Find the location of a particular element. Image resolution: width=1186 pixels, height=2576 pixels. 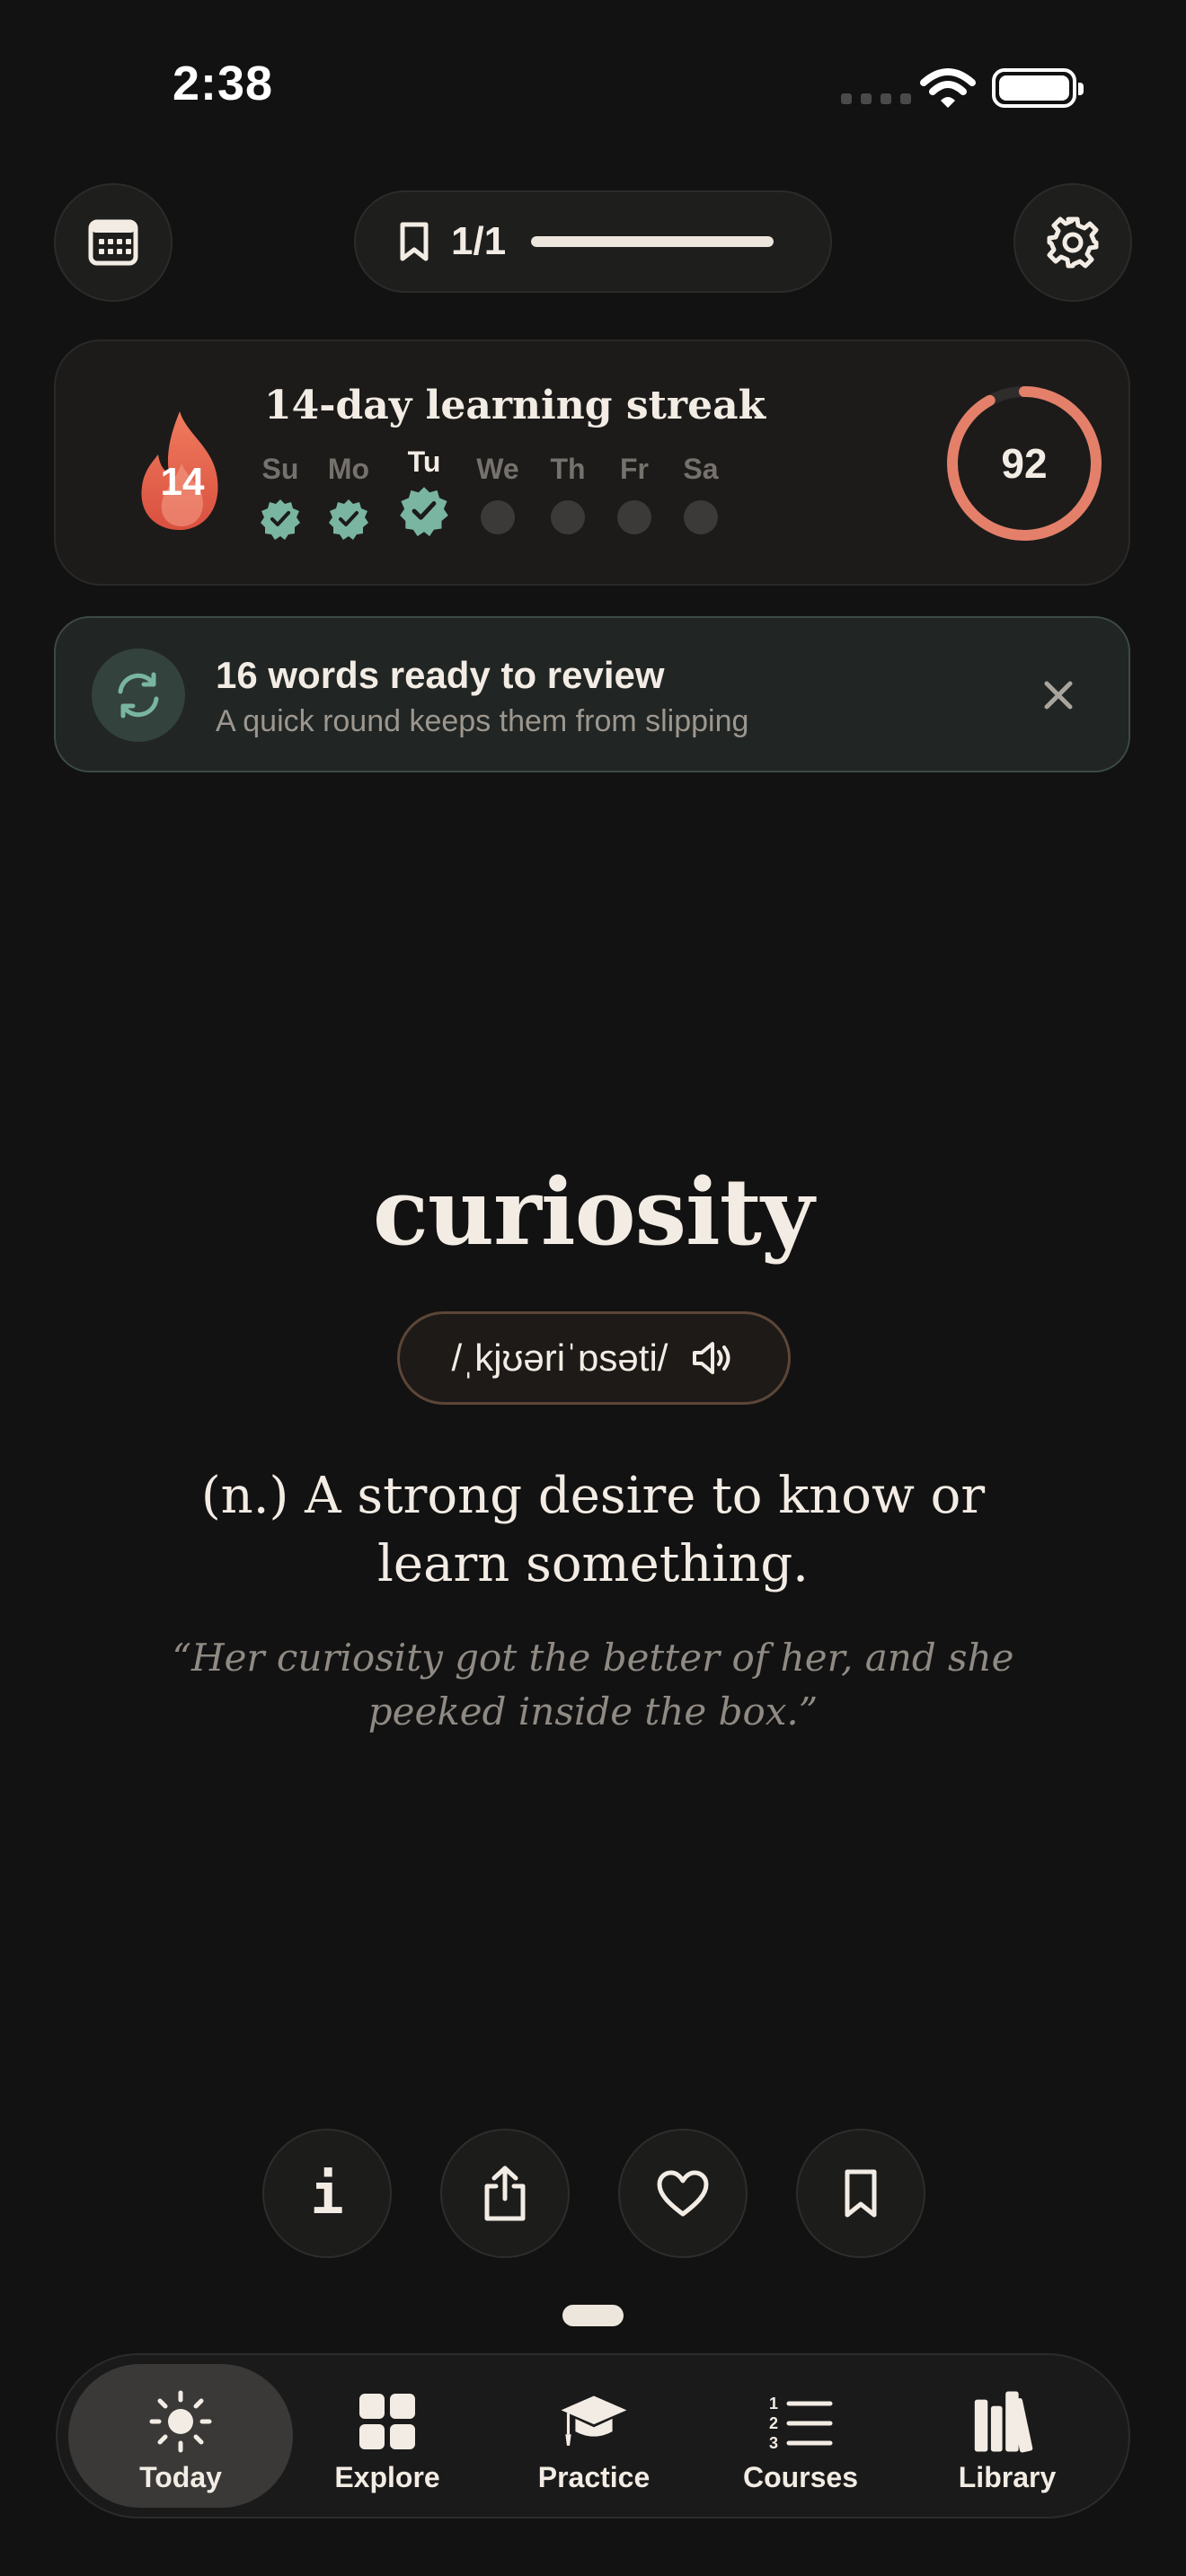

calendar-icon is located at coordinates (113, 242).